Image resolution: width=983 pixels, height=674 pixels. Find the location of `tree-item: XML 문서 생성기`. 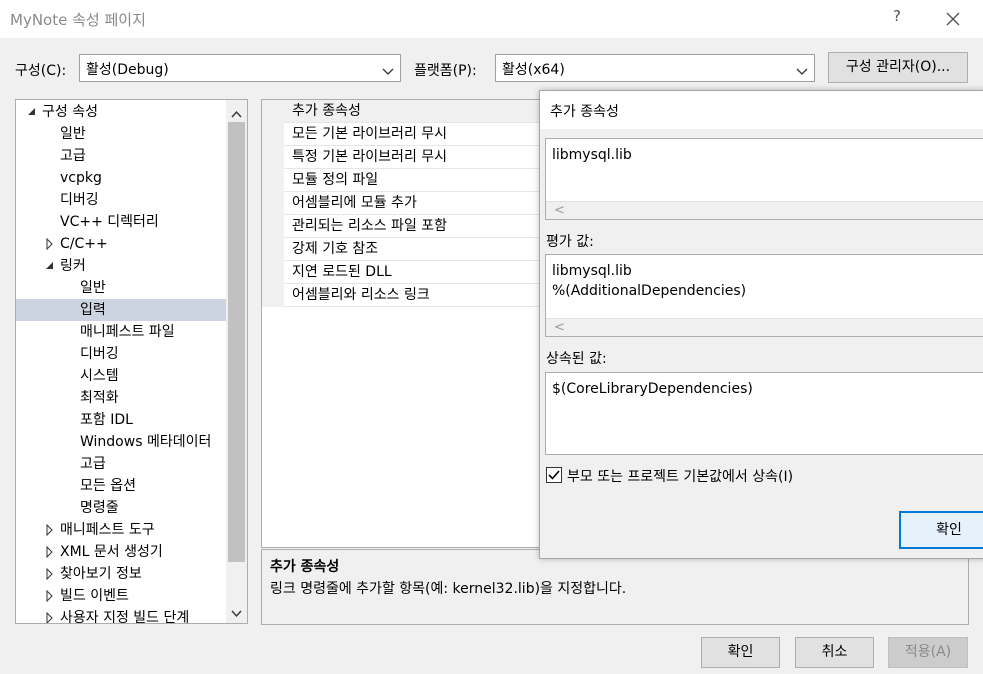

tree-item: XML 문서 생성기 is located at coordinates (121, 552).